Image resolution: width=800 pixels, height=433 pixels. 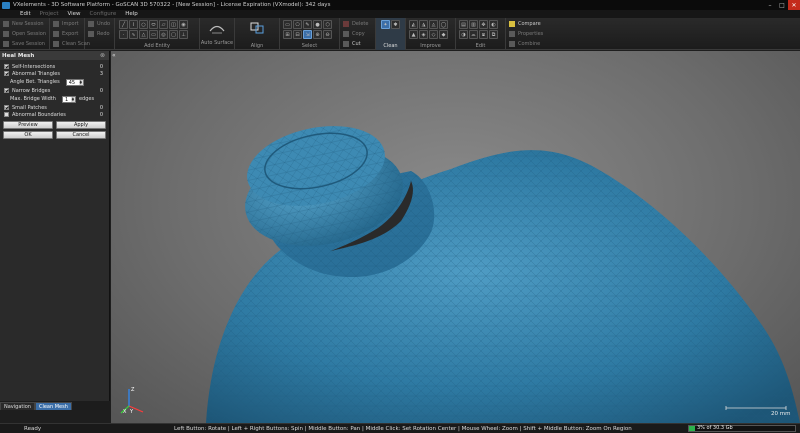 I want to click on close-button: ✕, so click(x=794, y=5).